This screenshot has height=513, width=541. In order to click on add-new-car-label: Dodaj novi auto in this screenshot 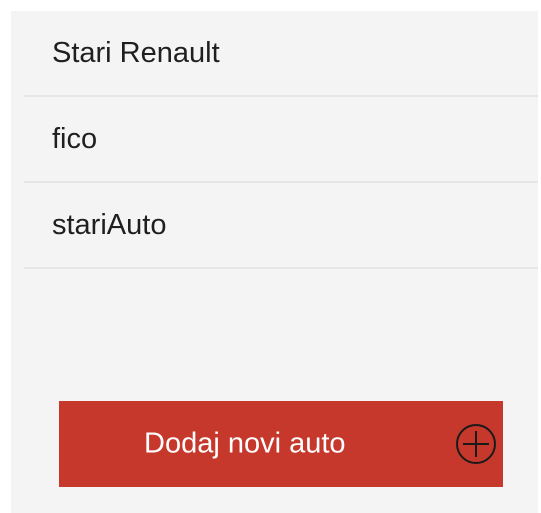, I will do `click(245, 443)`.